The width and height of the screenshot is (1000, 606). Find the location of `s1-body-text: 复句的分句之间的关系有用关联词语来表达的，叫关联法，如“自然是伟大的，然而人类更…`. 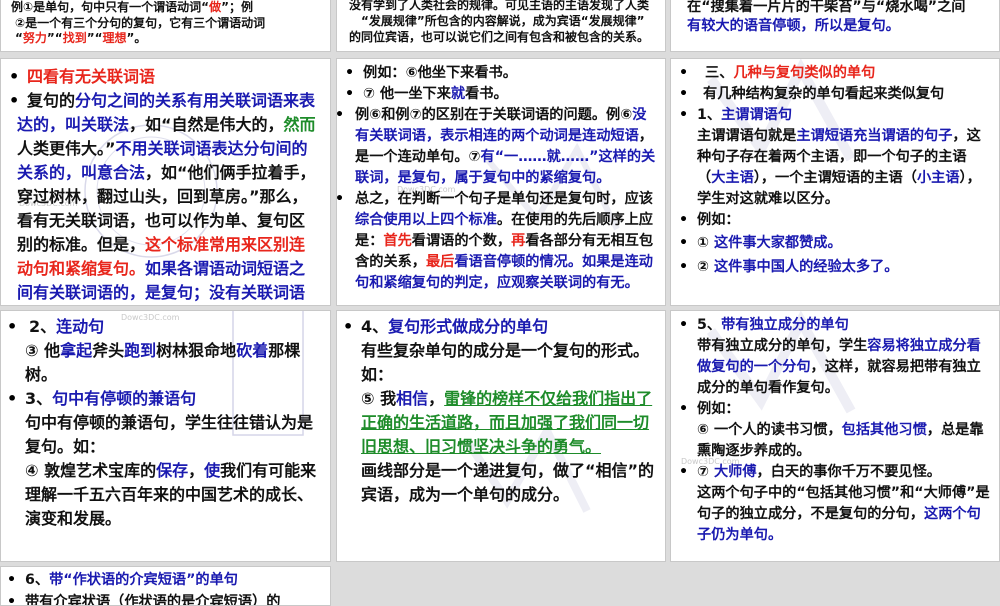

s1-body-text: 复句的分句之间的关系有用关联词语来表达的，叫关联法，如“自然是伟大的，然而人类更… is located at coordinates (166, 198).